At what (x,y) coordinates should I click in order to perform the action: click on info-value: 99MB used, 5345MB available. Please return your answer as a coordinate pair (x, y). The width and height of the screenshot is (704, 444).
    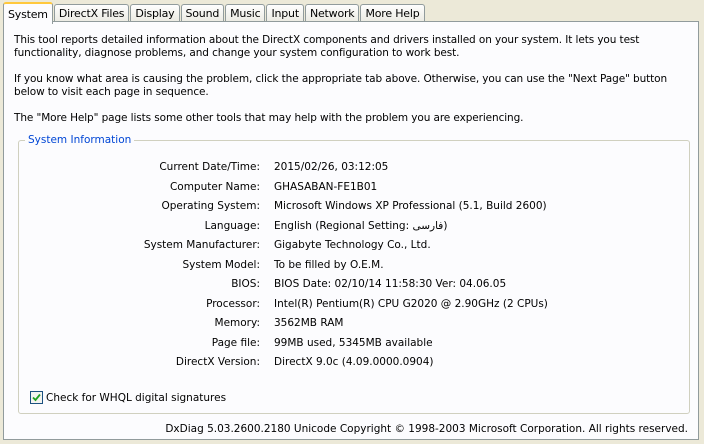
    Looking at the image, I should click on (353, 342).